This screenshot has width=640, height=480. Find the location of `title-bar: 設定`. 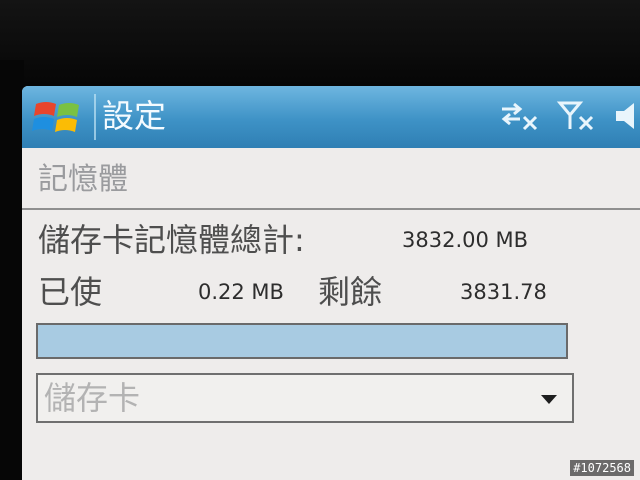

title-bar: 設定 is located at coordinates (331, 117).